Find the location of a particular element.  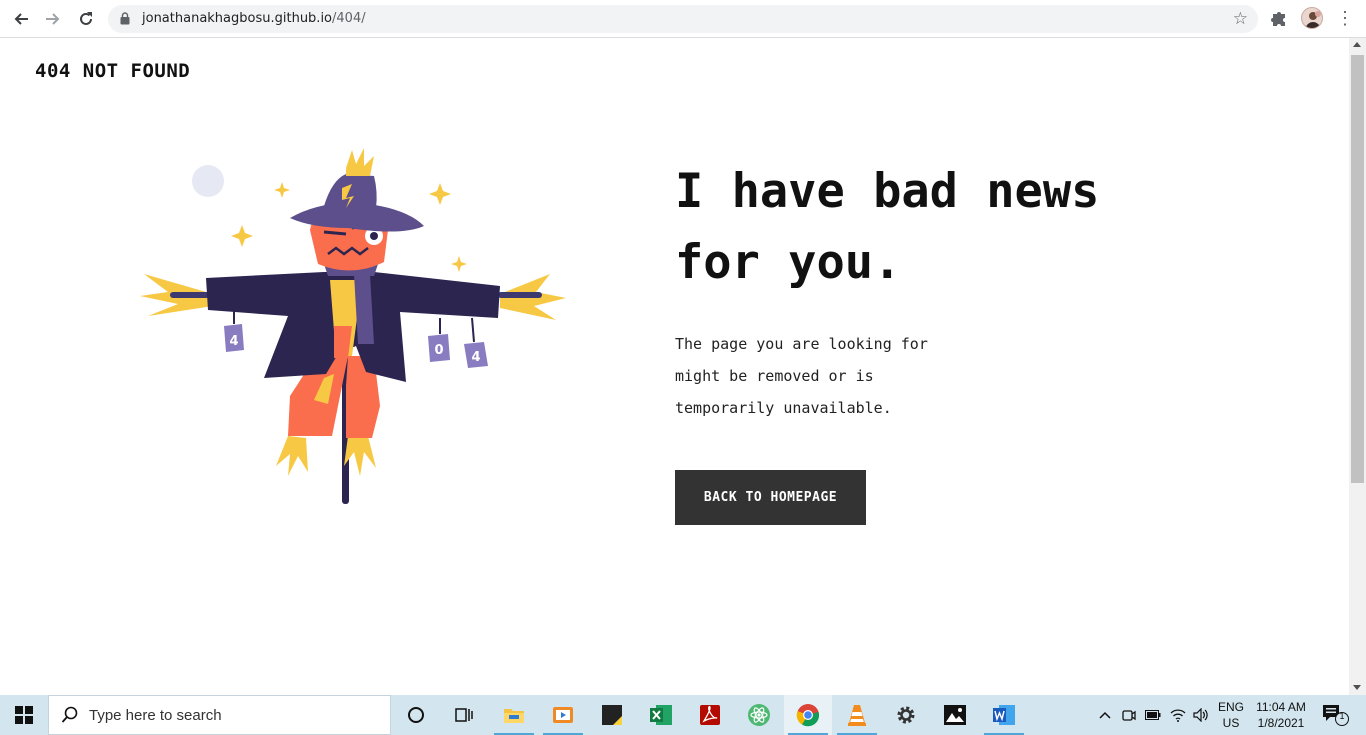

photos-icon is located at coordinates (955, 715).